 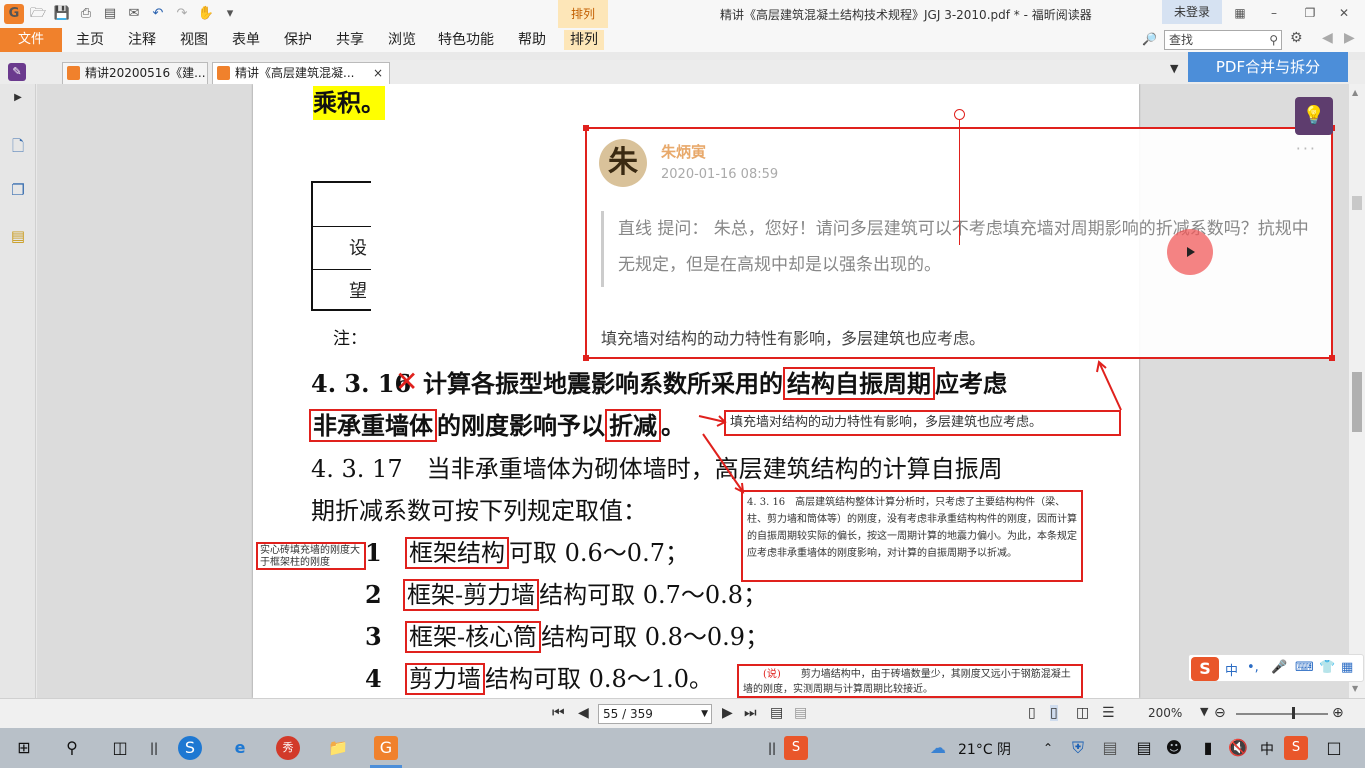 I want to click on find-folder-icon: 🔎, so click(x=1150, y=40).